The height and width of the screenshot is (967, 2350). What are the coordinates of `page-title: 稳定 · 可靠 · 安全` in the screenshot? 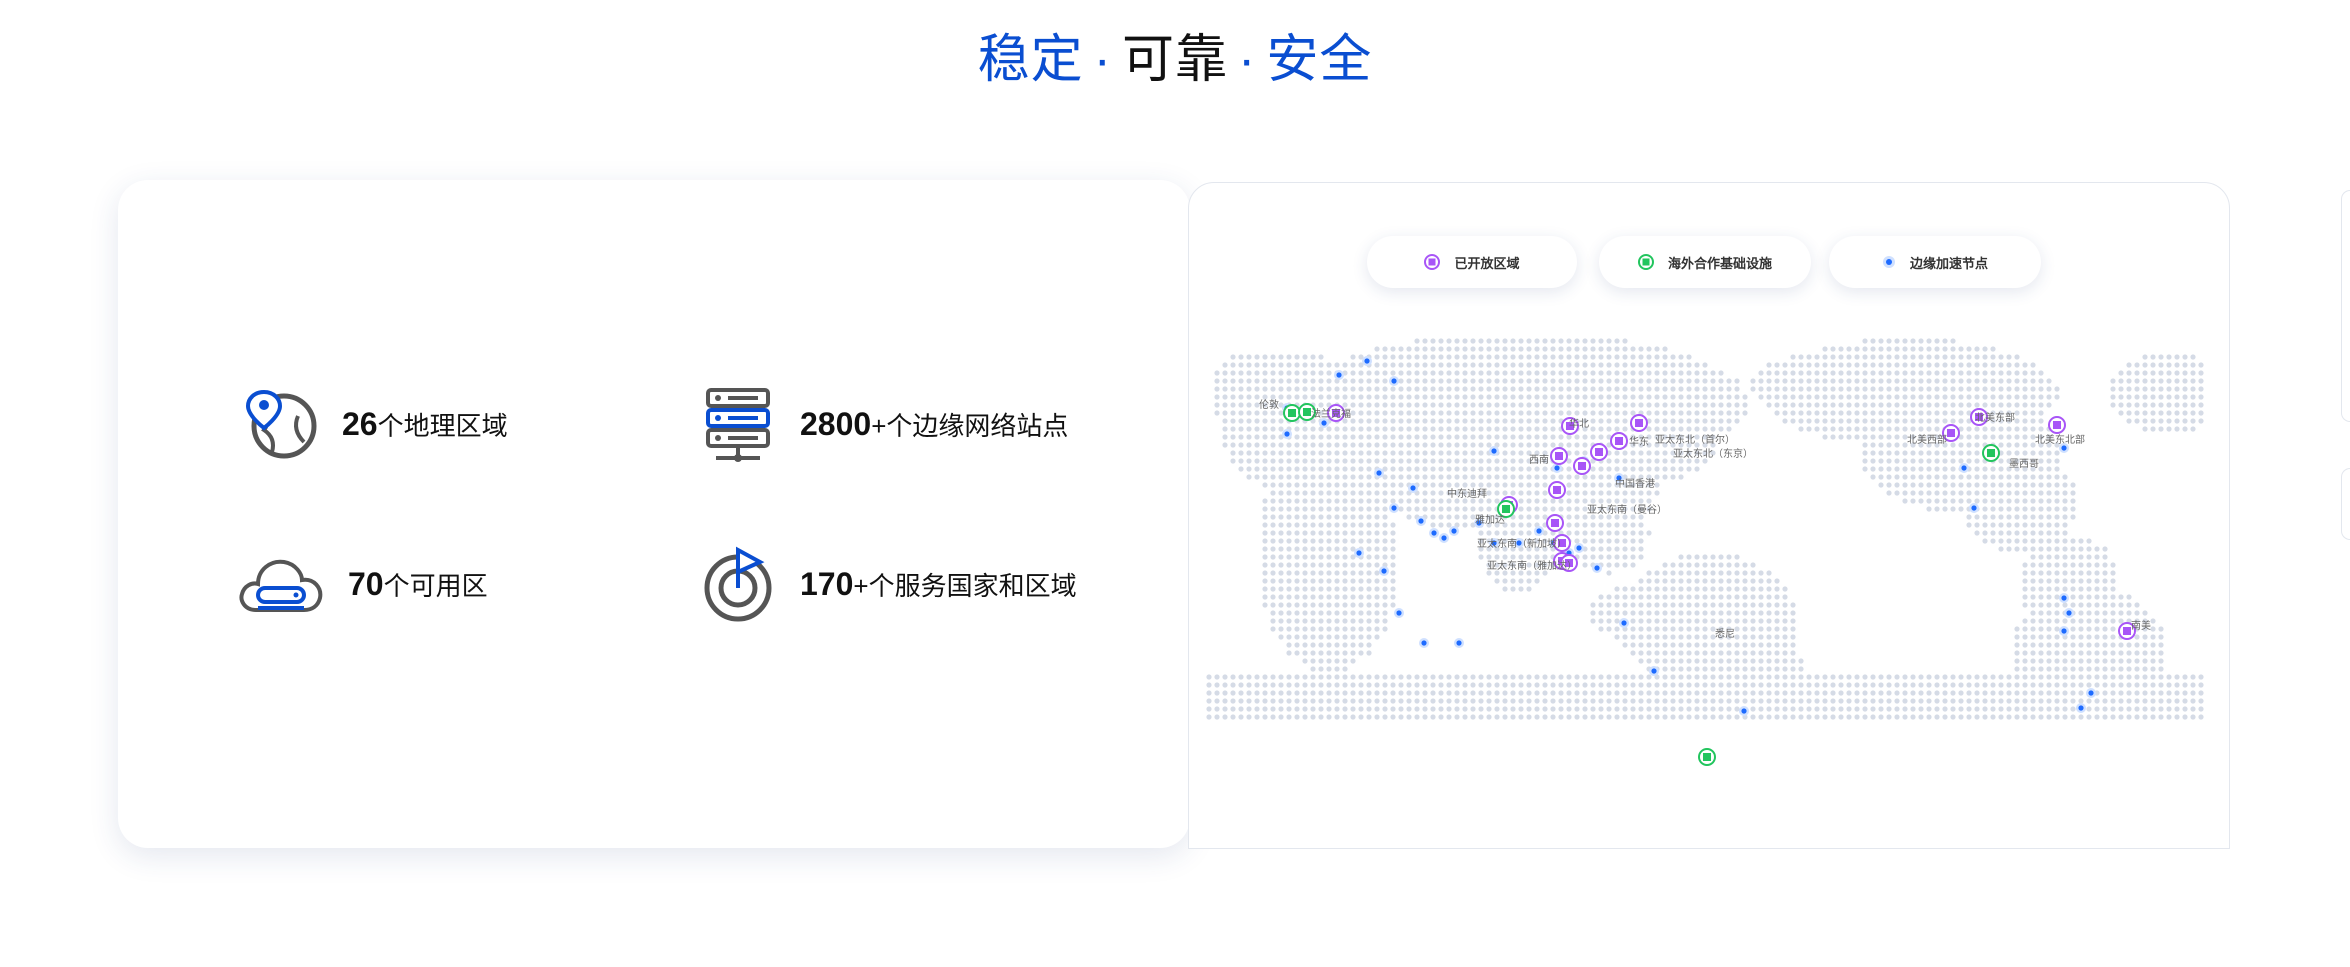 It's located at (1175, 60).